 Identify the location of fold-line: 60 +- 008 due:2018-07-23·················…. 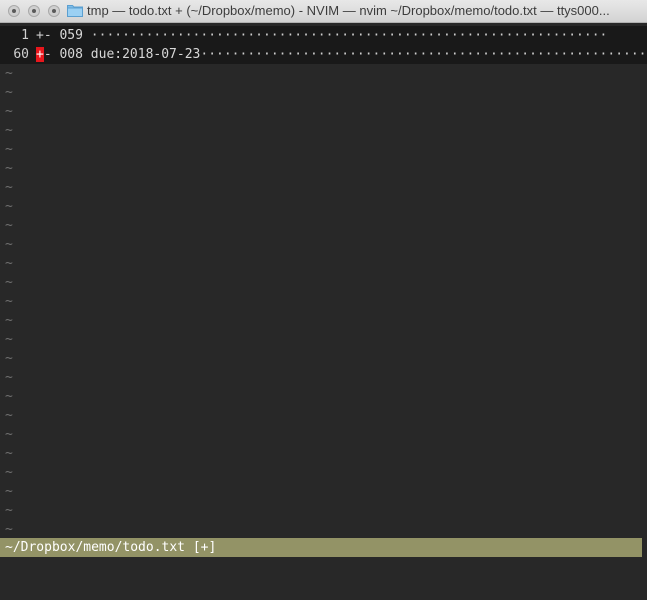
(323, 54).